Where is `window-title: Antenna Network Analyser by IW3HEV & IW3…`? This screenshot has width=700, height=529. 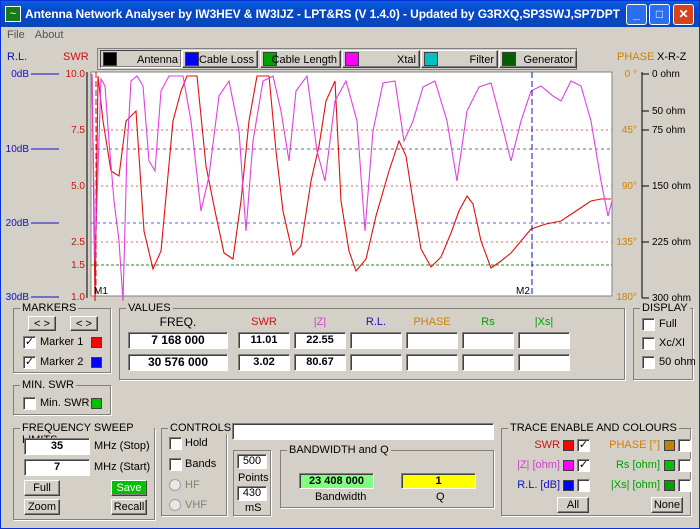 window-title: Antenna Network Analyser by IW3HEV & IW3… is located at coordinates (322, 14).